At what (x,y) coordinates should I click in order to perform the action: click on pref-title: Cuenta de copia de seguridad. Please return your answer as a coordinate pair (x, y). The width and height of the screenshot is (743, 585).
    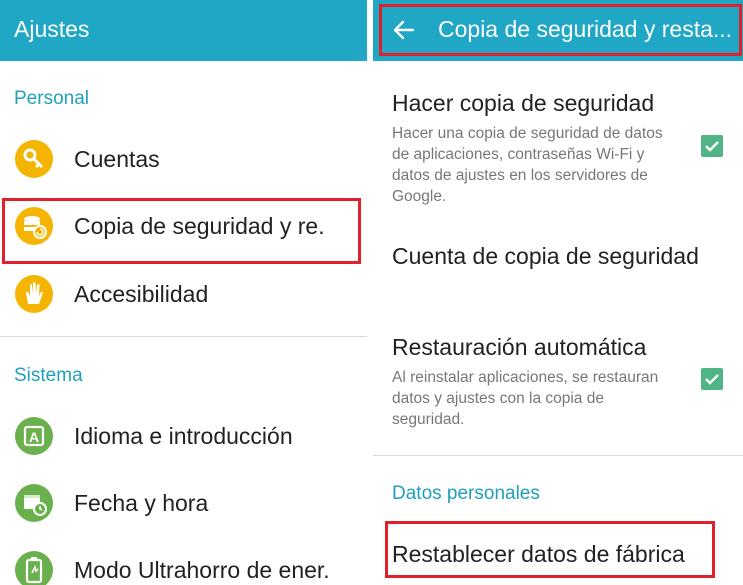
    Looking at the image, I should click on (545, 256).